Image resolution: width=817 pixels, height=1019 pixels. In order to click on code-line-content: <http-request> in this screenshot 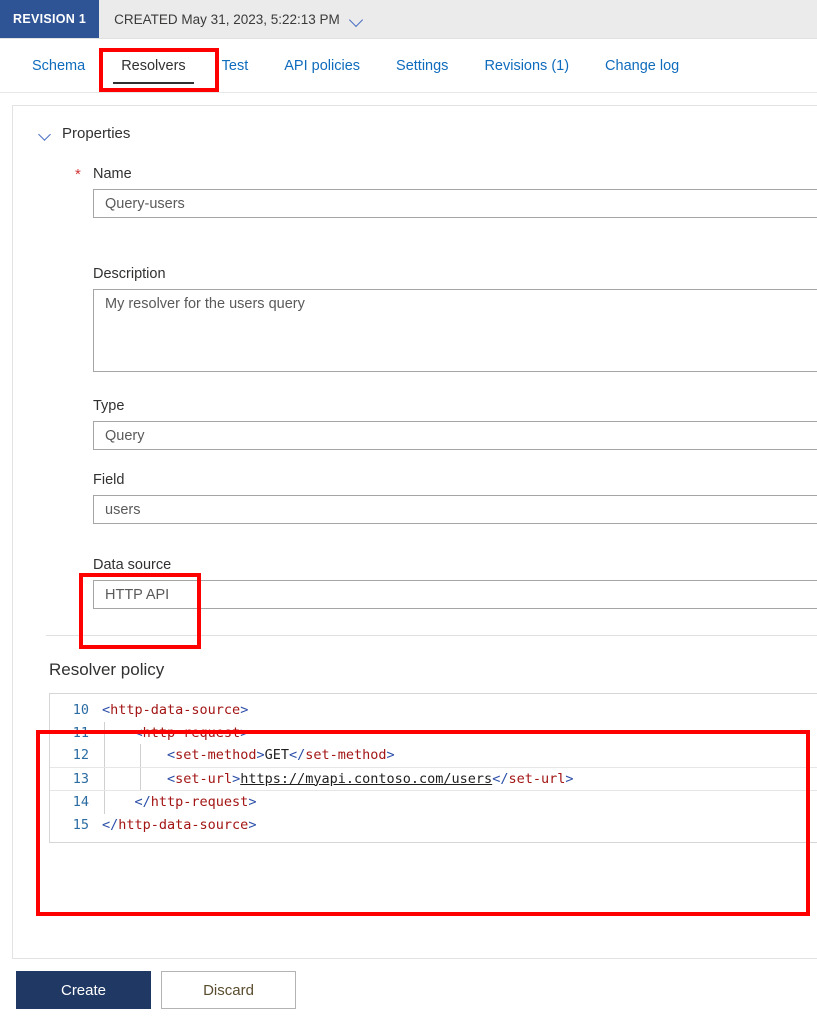, I will do `click(459, 732)`.